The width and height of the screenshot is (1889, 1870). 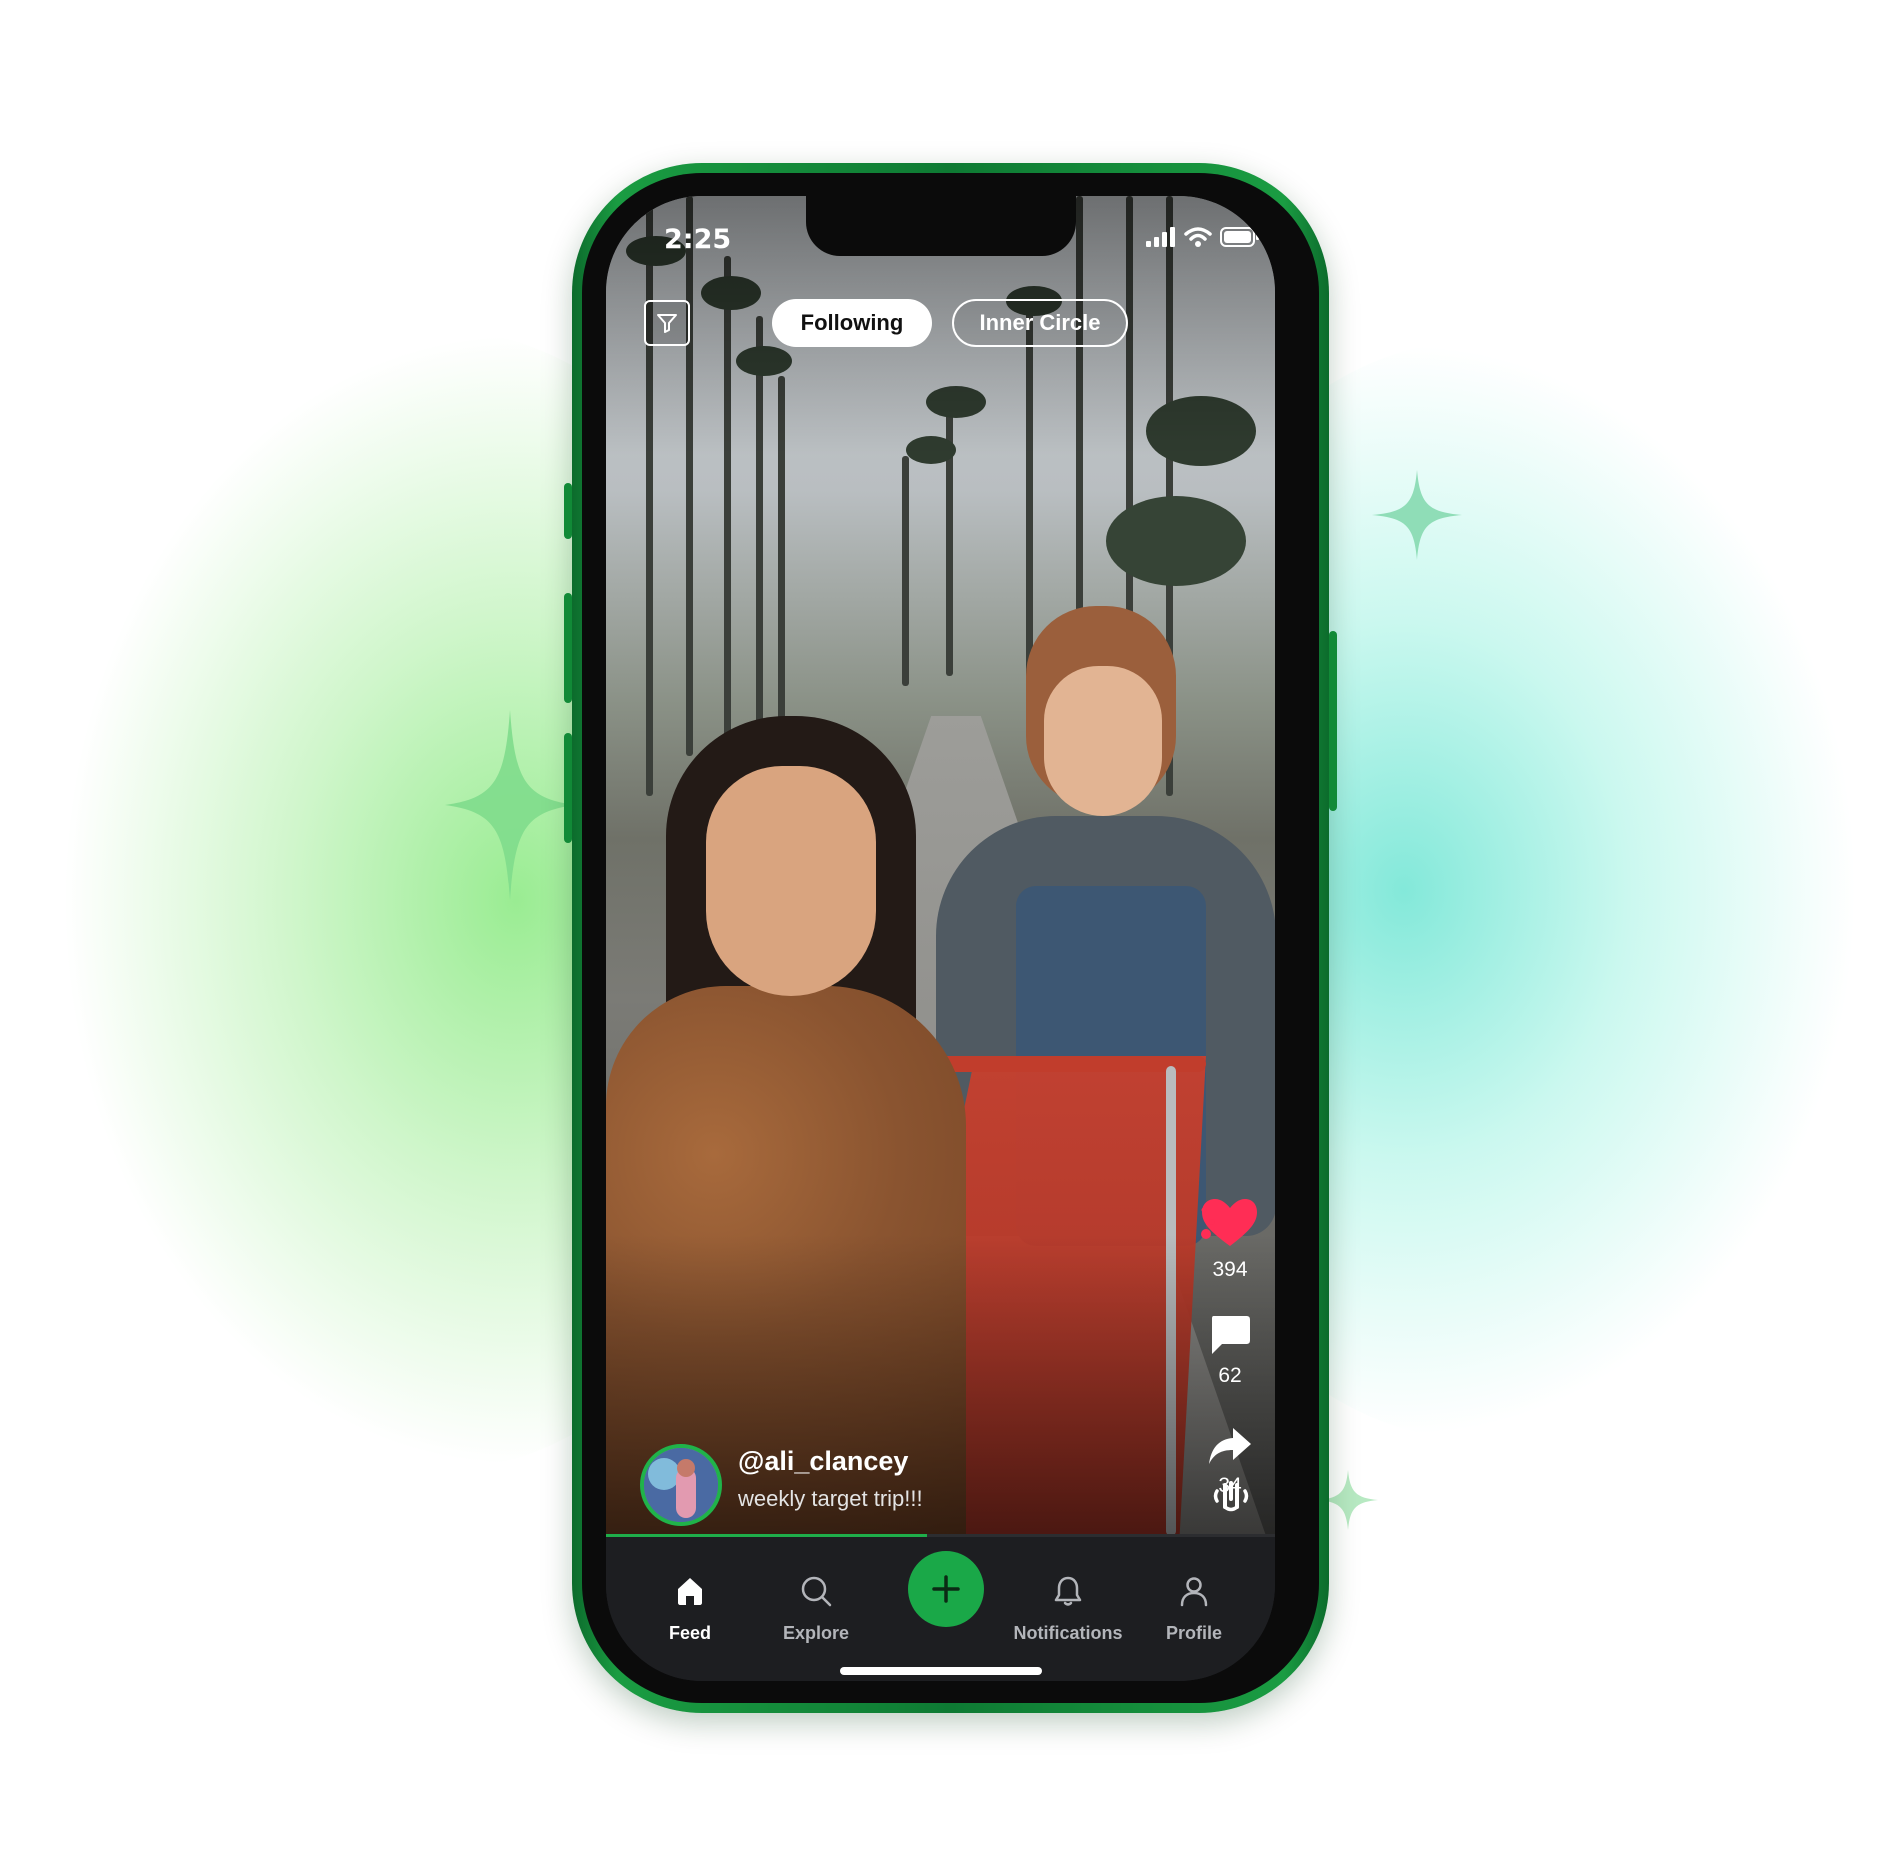 What do you see at coordinates (1231, 1335) in the screenshot?
I see `comment-icon` at bounding box center [1231, 1335].